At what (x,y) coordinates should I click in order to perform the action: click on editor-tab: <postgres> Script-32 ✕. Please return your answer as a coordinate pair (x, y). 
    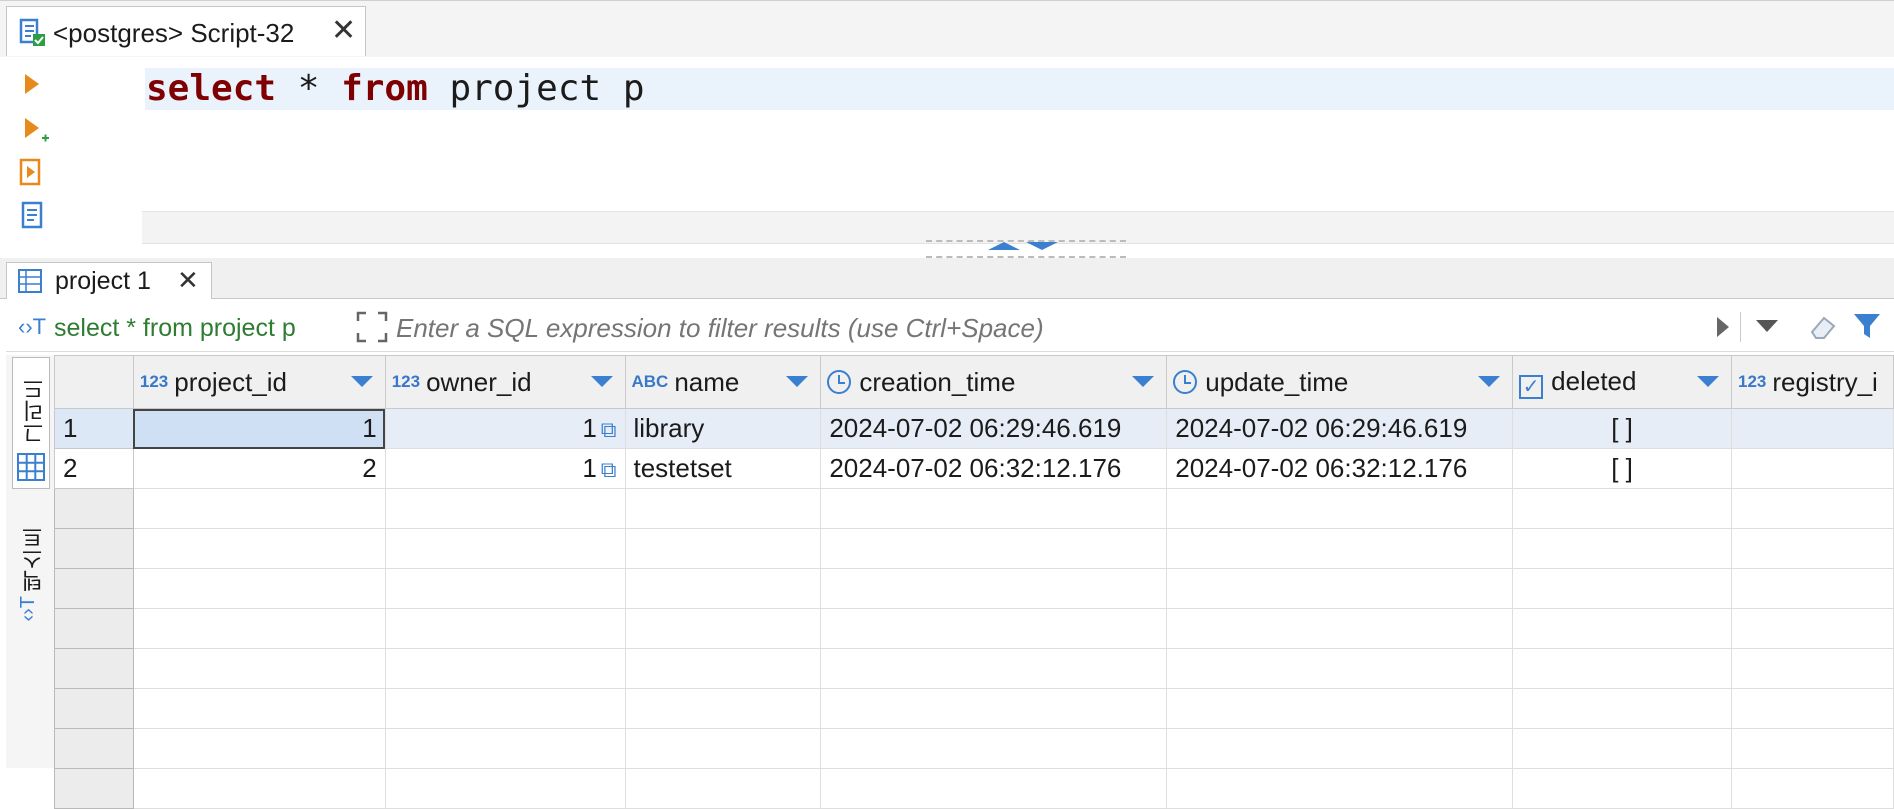
    Looking at the image, I should click on (186, 31).